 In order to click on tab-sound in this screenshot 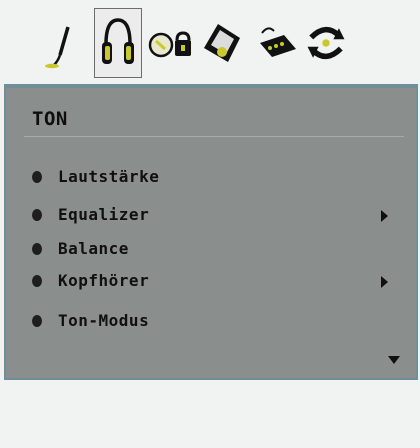, I will do `click(118, 43)`.